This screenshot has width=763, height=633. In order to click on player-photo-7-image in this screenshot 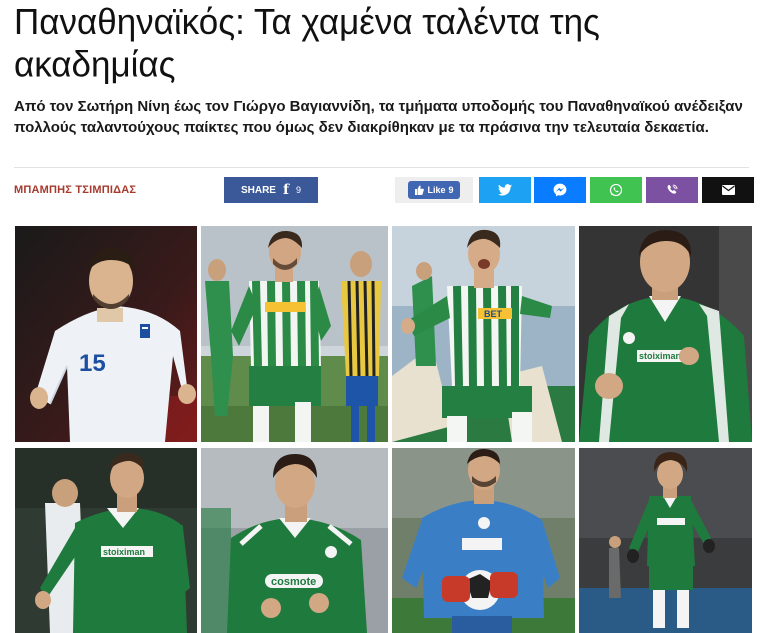, I will do `click(483, 540)`.